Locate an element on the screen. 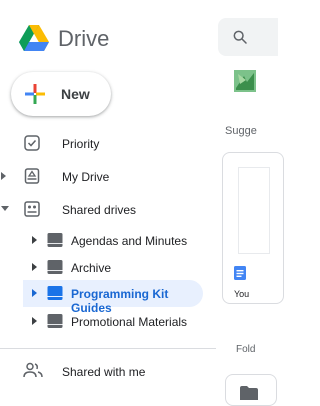  nav-item-my-drive: My Drive is located at coordinates (108, 176).